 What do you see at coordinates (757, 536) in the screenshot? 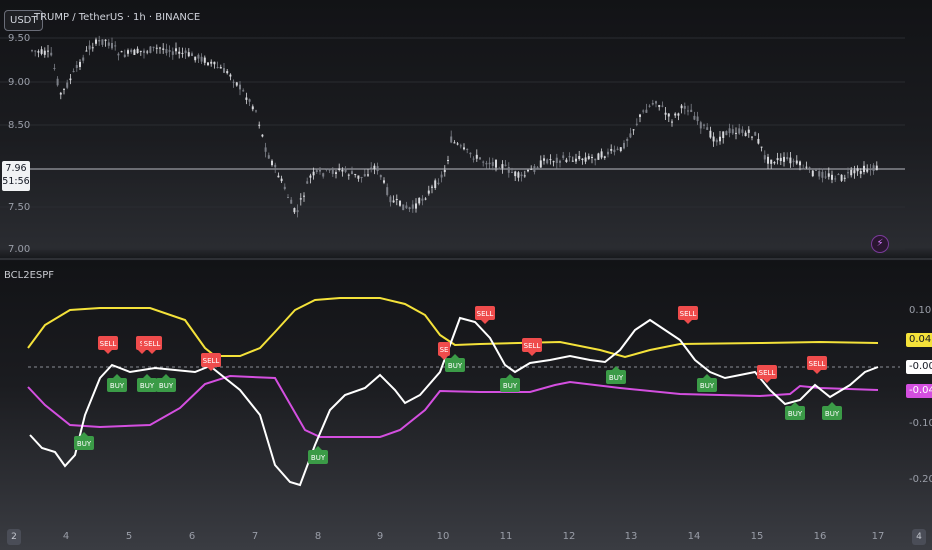
I see `time-axis-tick: 15` at bounding box center [757, 536].